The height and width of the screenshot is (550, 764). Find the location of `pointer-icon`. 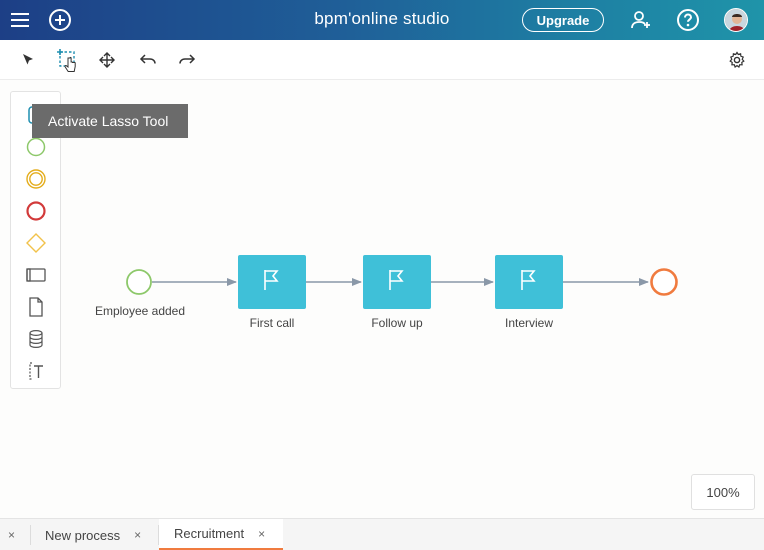

pointer-icon is located at coordinates (28, 60).